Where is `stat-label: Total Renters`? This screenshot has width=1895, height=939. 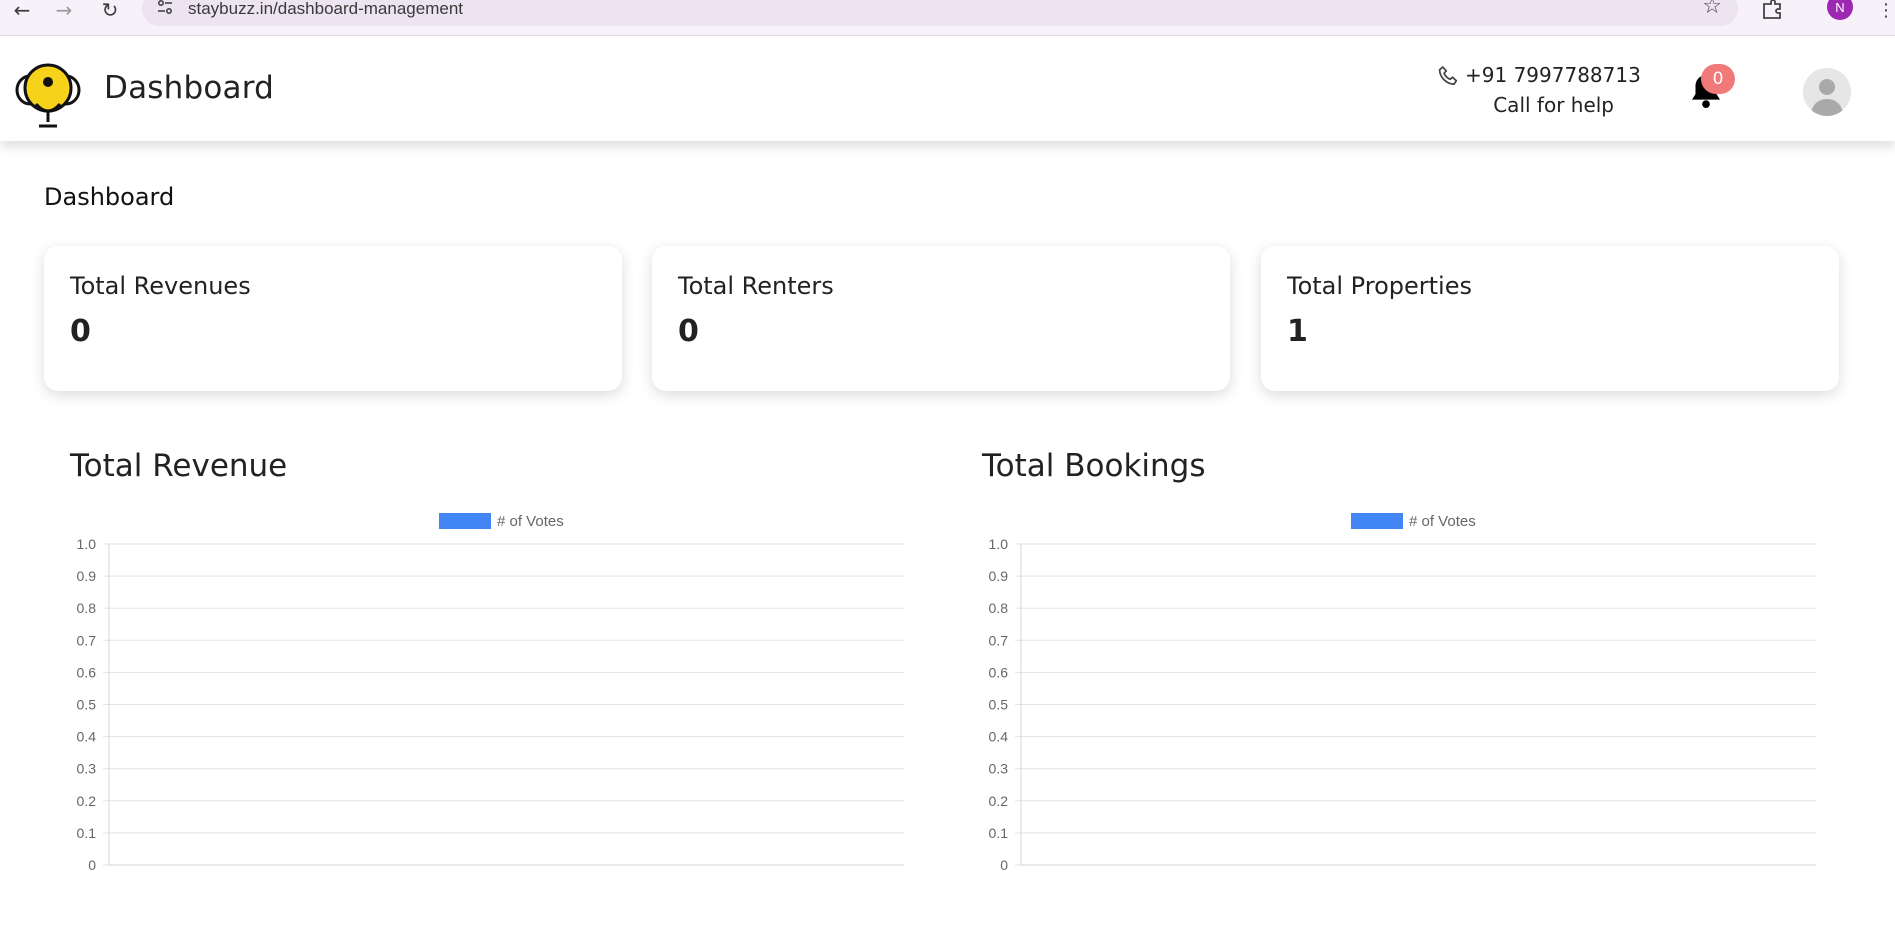
stat-label: Total Renters is located at coordinates (756, 286).